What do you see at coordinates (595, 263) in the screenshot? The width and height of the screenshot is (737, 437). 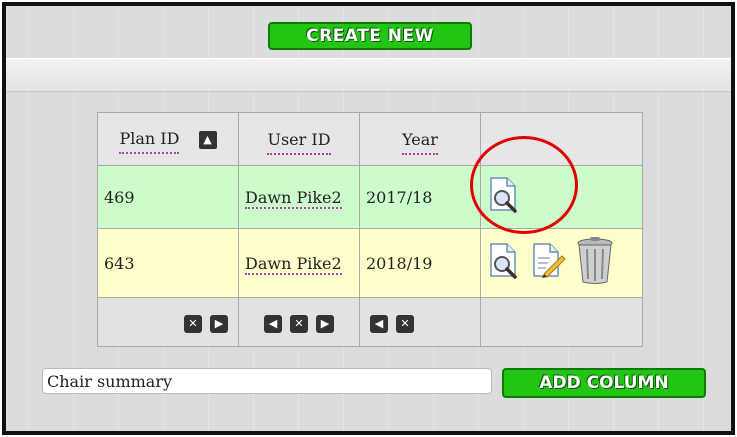 I see `delete-icon` at bounding box center [595, 263].